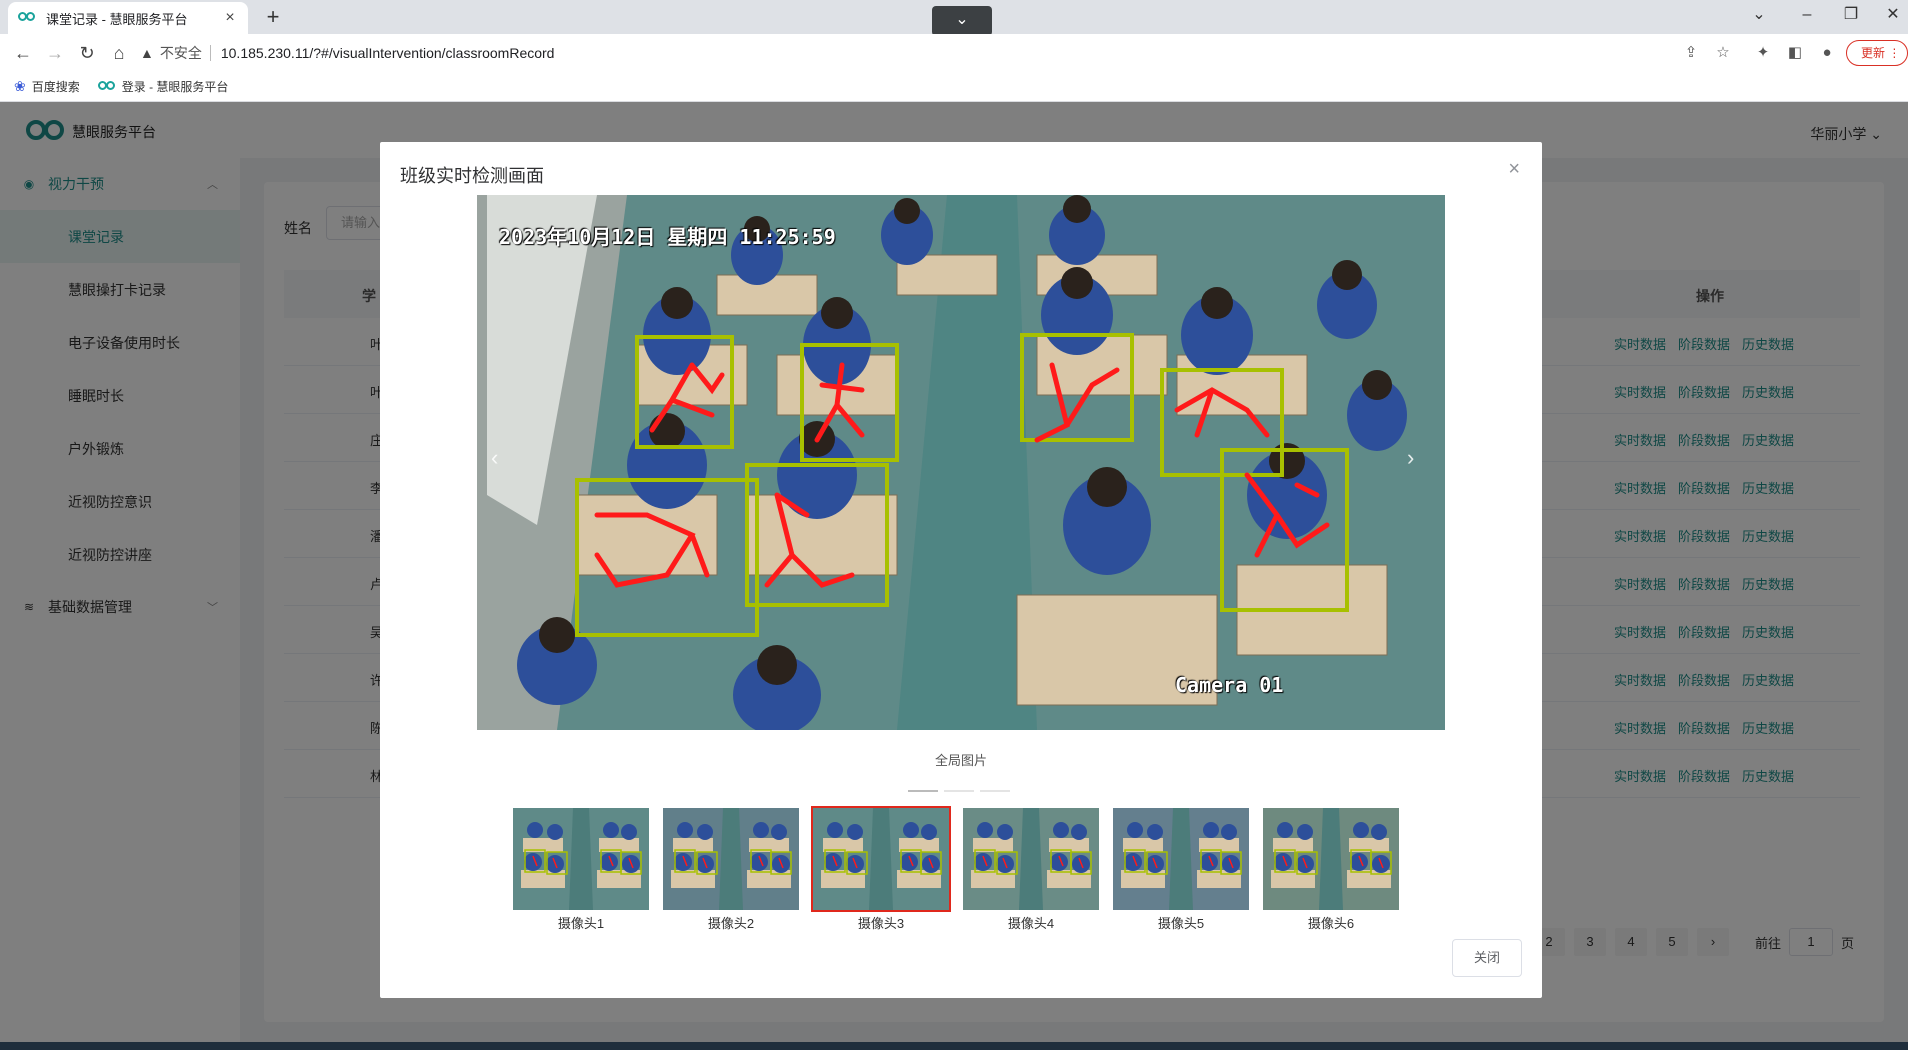 The height and width of the screenshot is (1050, 1908). What do you see at coordinates (175, 87) in the screenshot?
I see `bookmark-label: 登录 - 慧眼服务平台` at bounding box center [175, 87].